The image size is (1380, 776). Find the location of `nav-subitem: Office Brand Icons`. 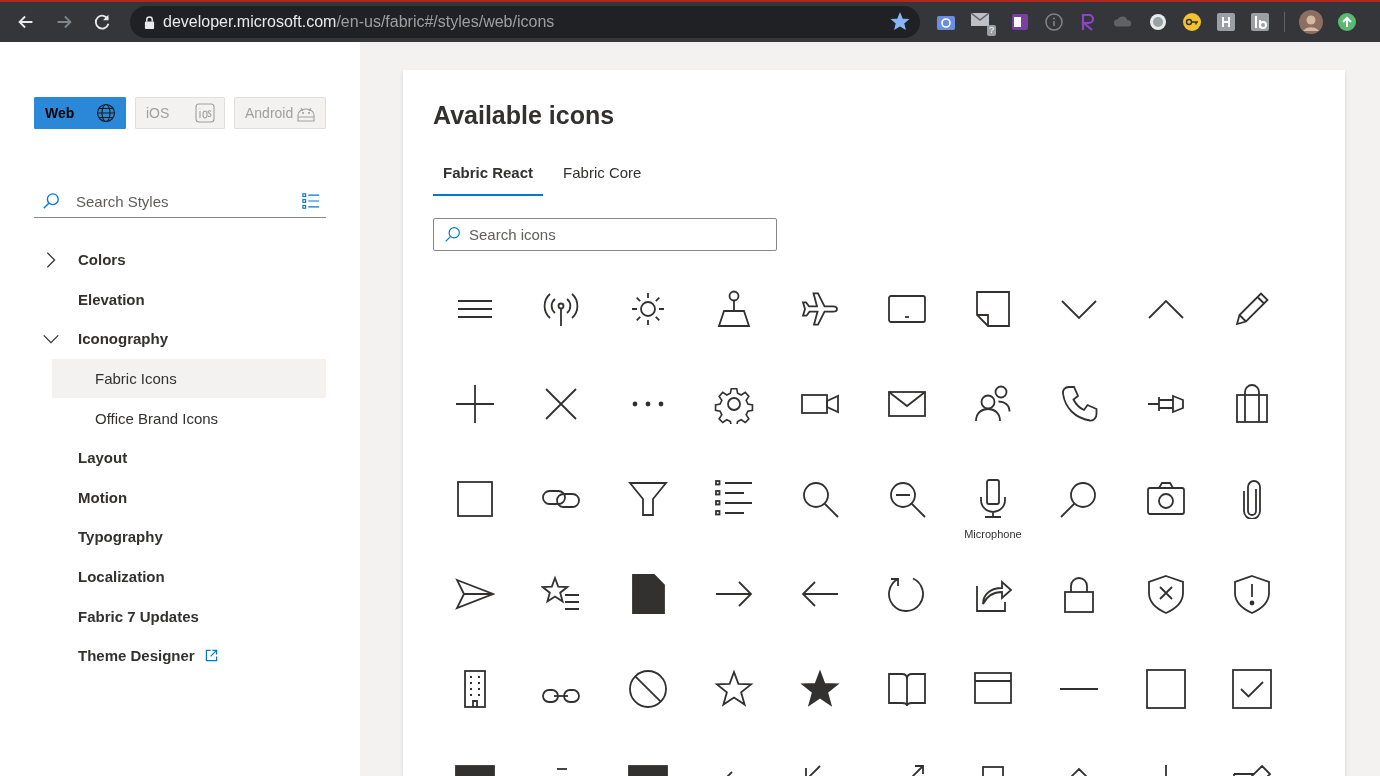

nav-subitem: Office Brand Icons is located at coordinates (189, 418).